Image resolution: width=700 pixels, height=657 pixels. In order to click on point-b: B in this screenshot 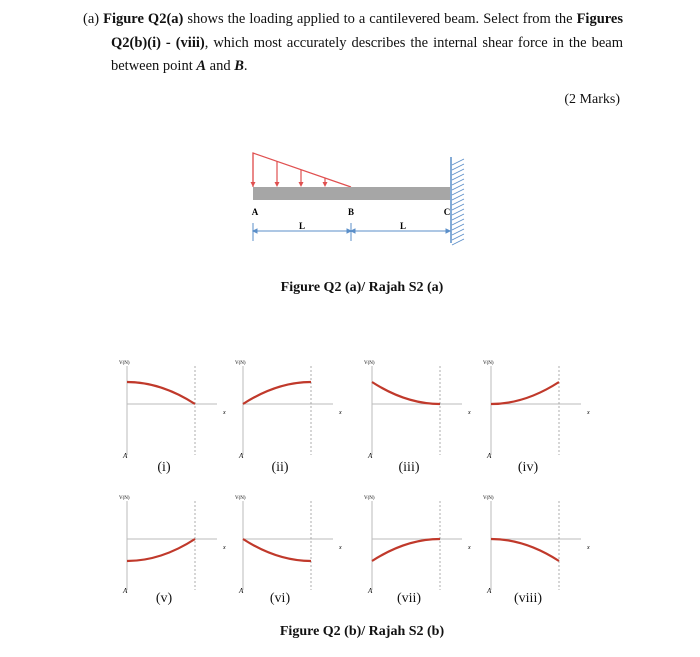, I will do `click(239, 66)`.